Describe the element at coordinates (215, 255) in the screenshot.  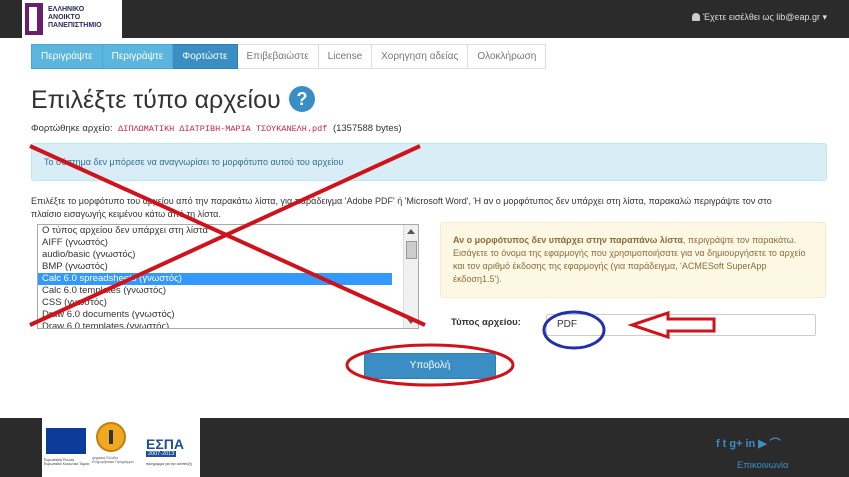
I see `format-option: audio/basic (γνωστός)` at that location.